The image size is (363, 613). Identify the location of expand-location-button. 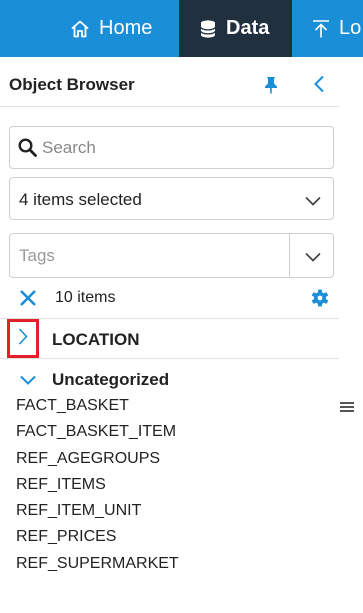
(23, 338).